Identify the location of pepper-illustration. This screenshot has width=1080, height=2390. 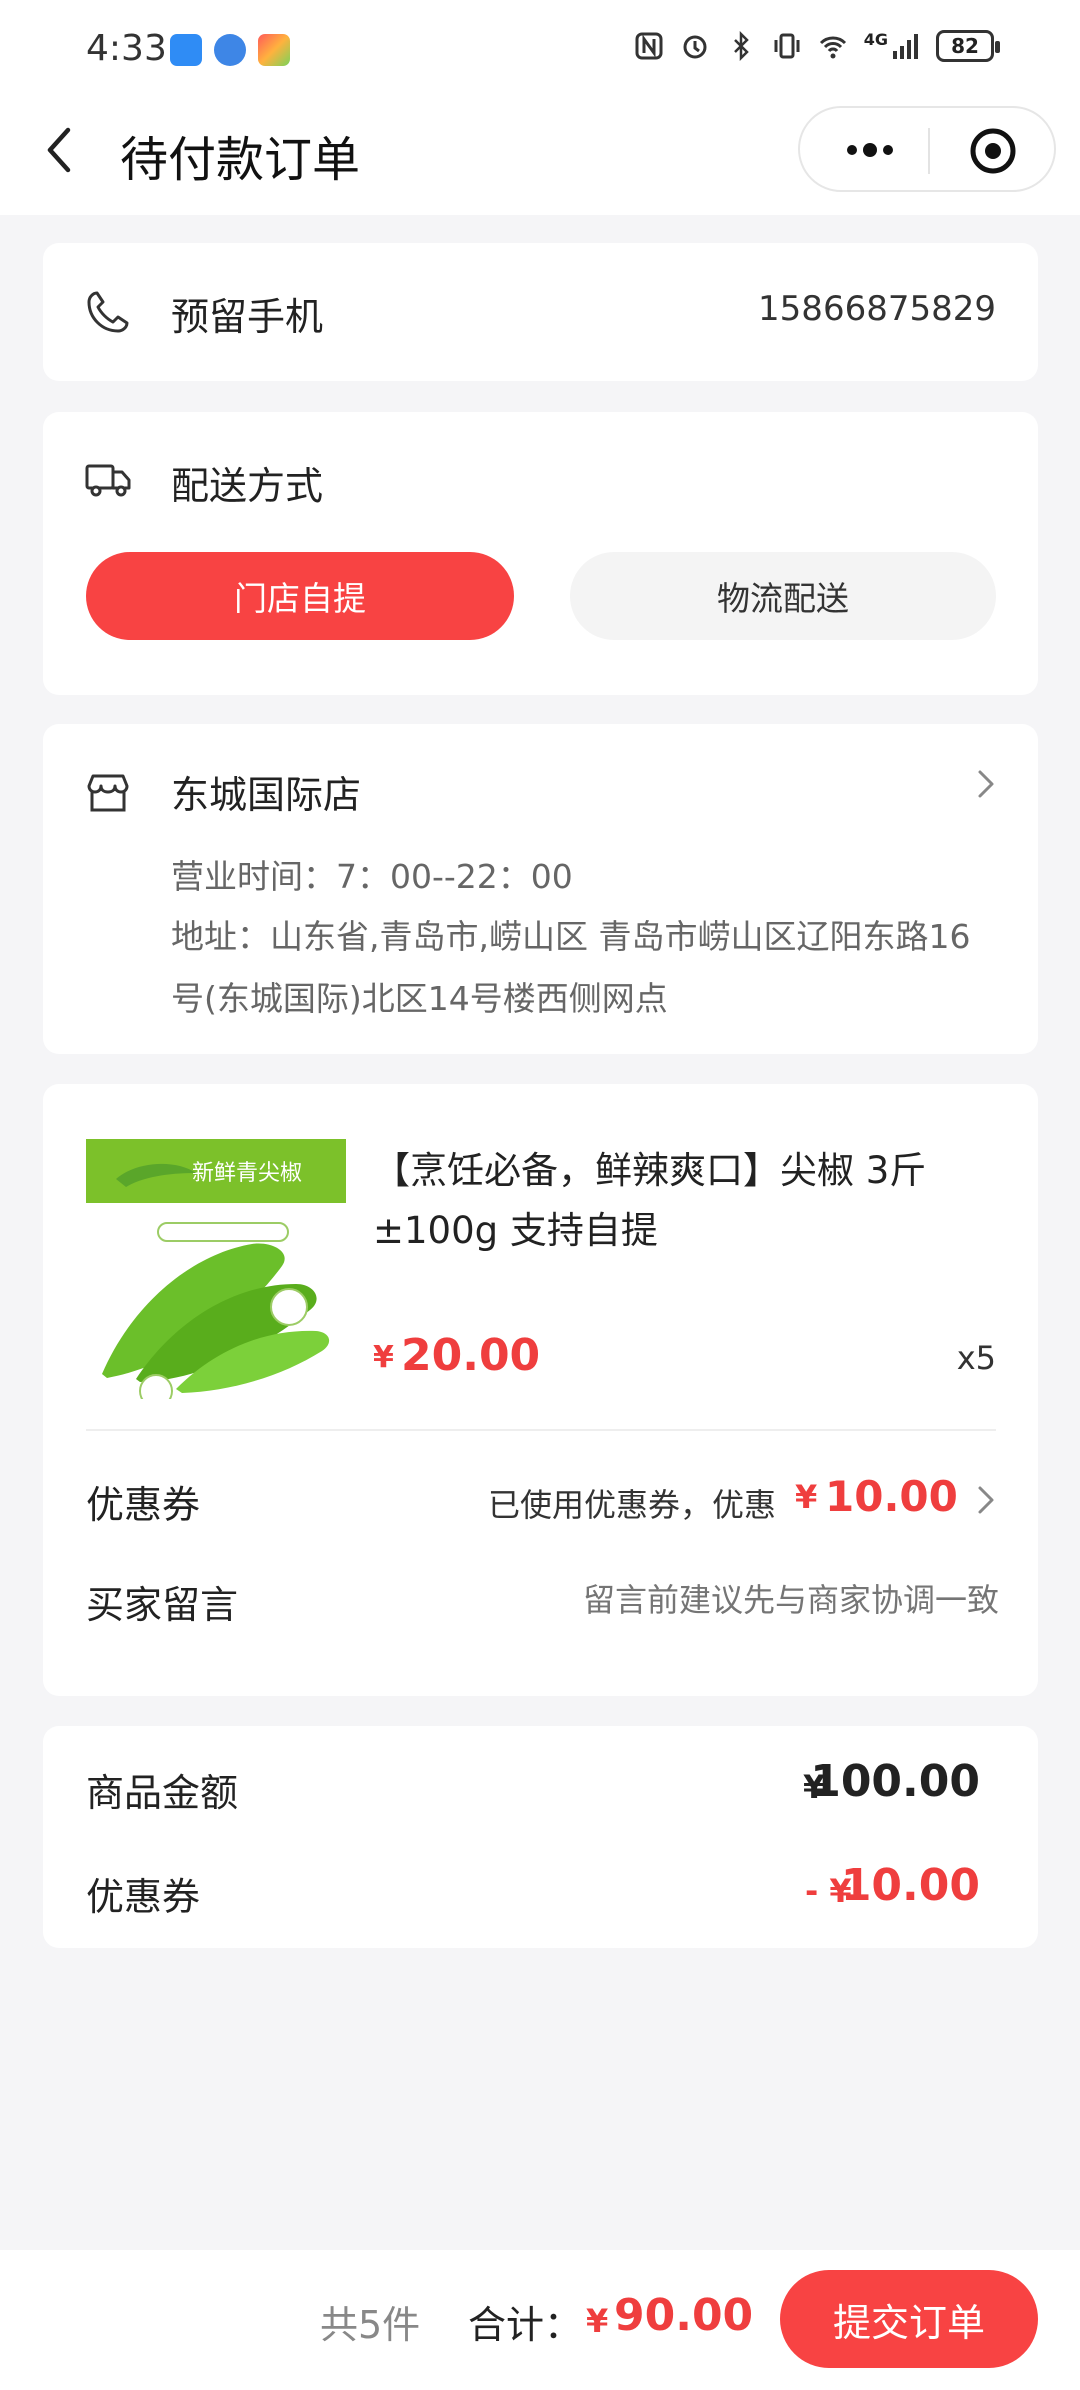
(216, 1281).